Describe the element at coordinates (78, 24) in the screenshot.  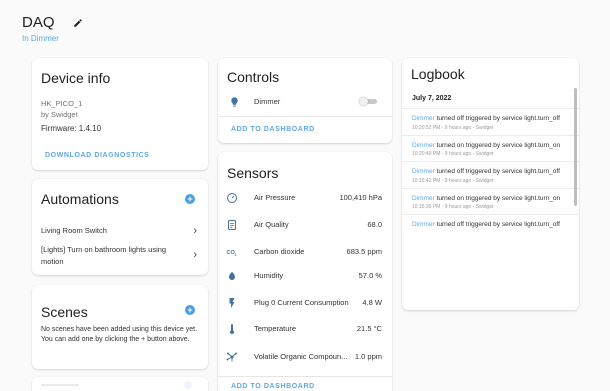
I see `pencil-icon` at that location.